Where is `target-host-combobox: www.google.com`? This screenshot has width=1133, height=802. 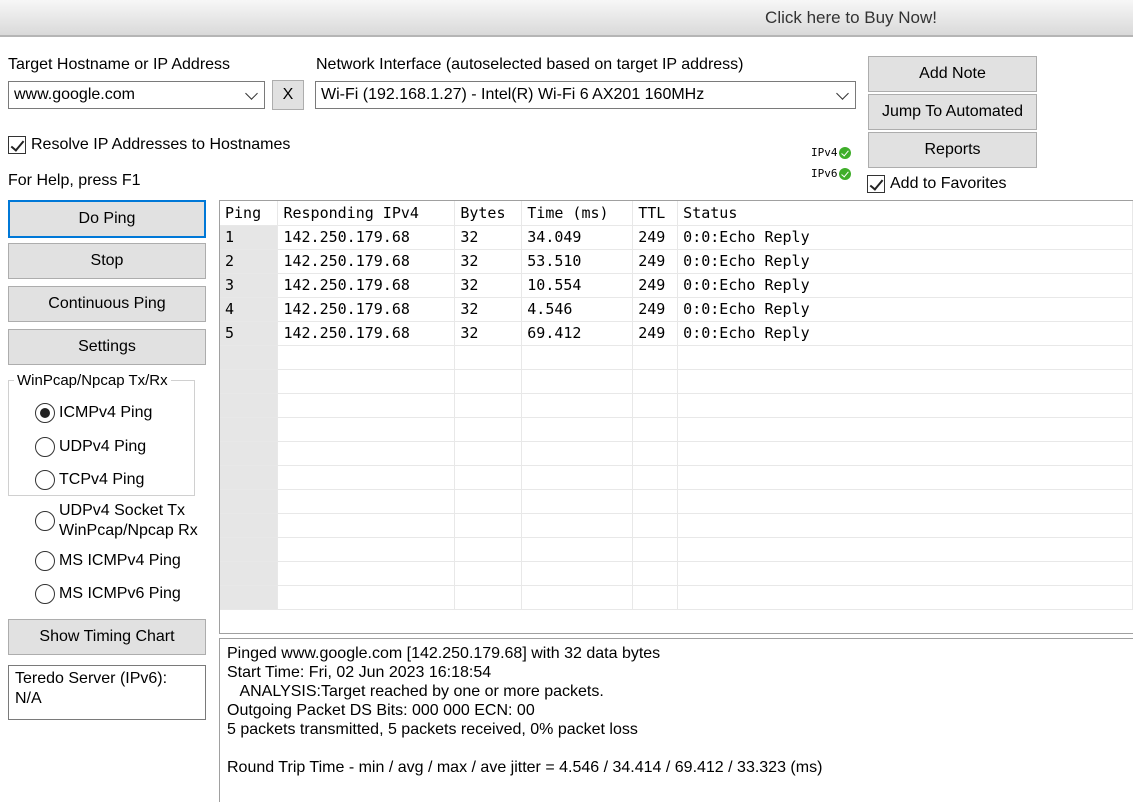
target-host-combobox: www.google.com is located at coordinates (136, 95).